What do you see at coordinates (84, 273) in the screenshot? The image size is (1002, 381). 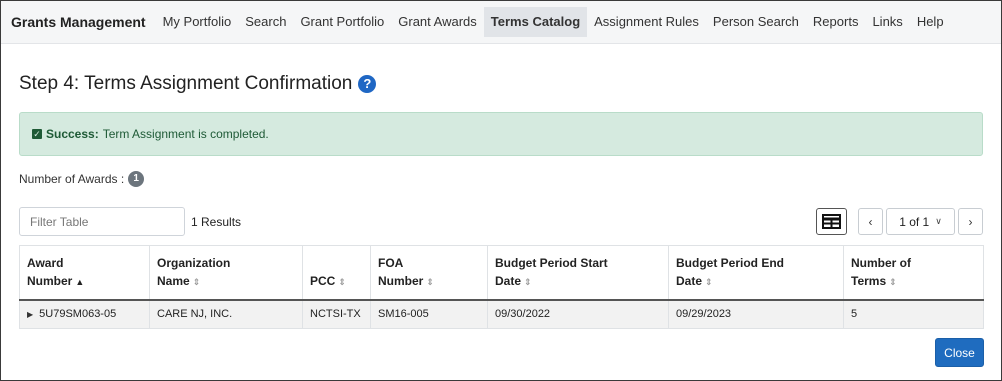 I see `col-award-number: Award Number ▲` at bounding box center [84, 273].